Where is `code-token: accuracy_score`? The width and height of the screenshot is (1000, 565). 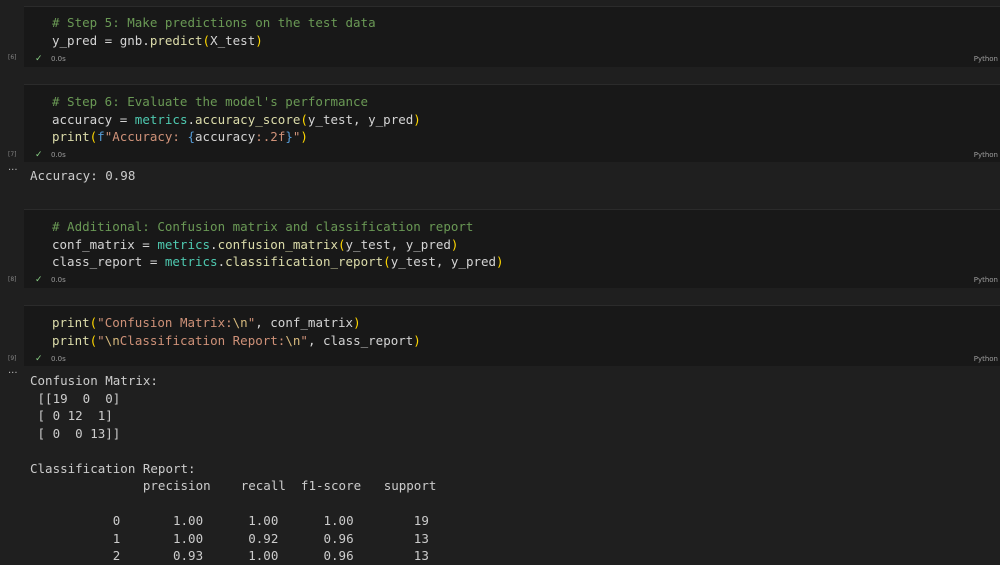
code-token: accuracy_score is located at coordinates (248, 119).